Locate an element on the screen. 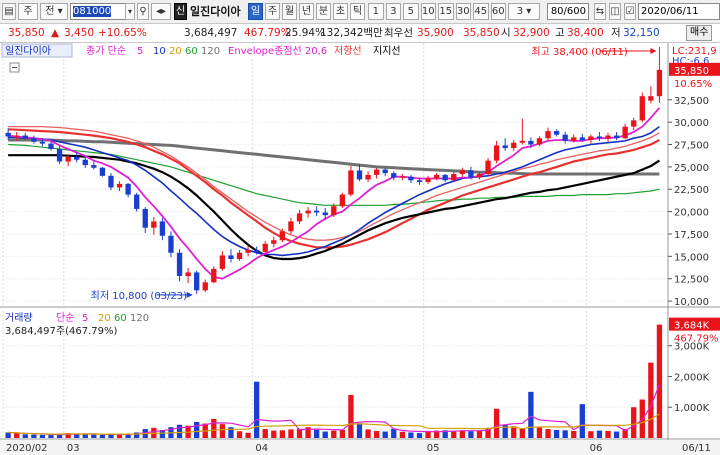 Image resolution: width=720 pixels, height=455 pixels. date-tick-label: 05 is located at coordinates (433, 448).